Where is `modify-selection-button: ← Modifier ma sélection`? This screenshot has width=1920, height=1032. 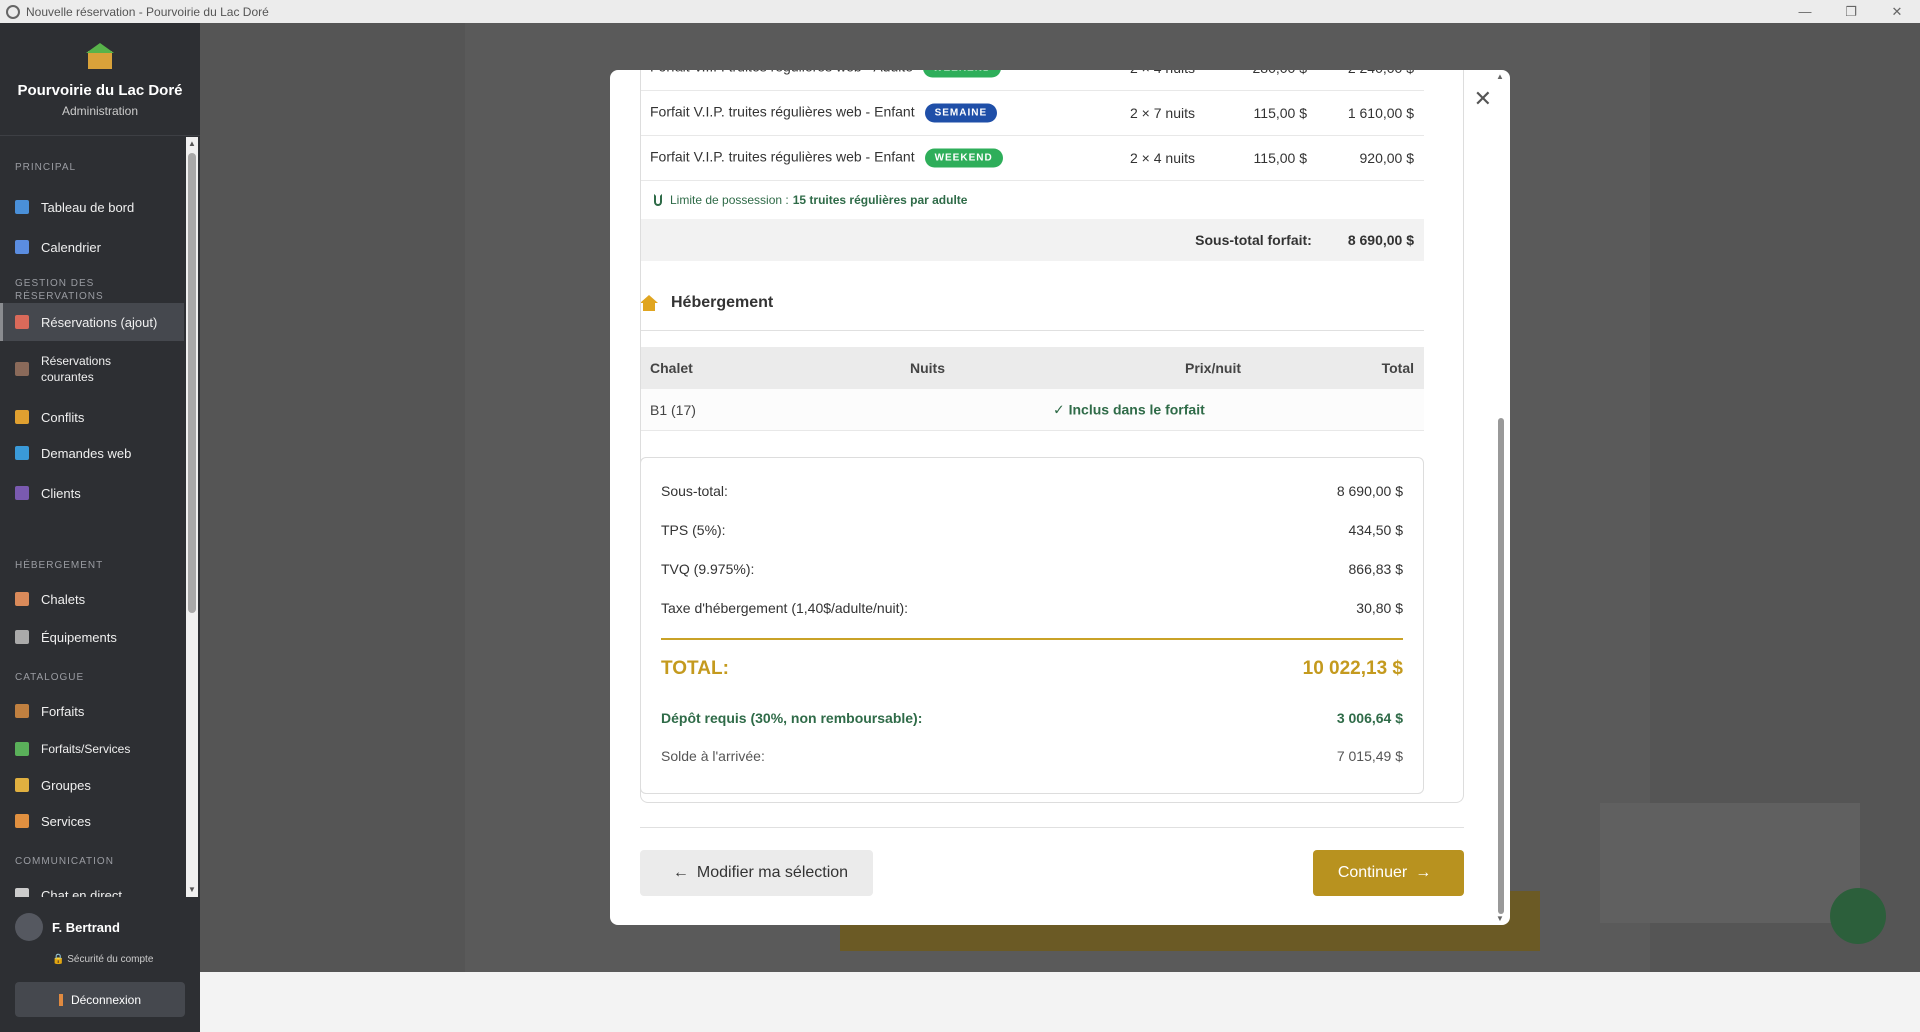 modify-selection-button: ← Modifier ma sélection is located at coordinates (756, 873).